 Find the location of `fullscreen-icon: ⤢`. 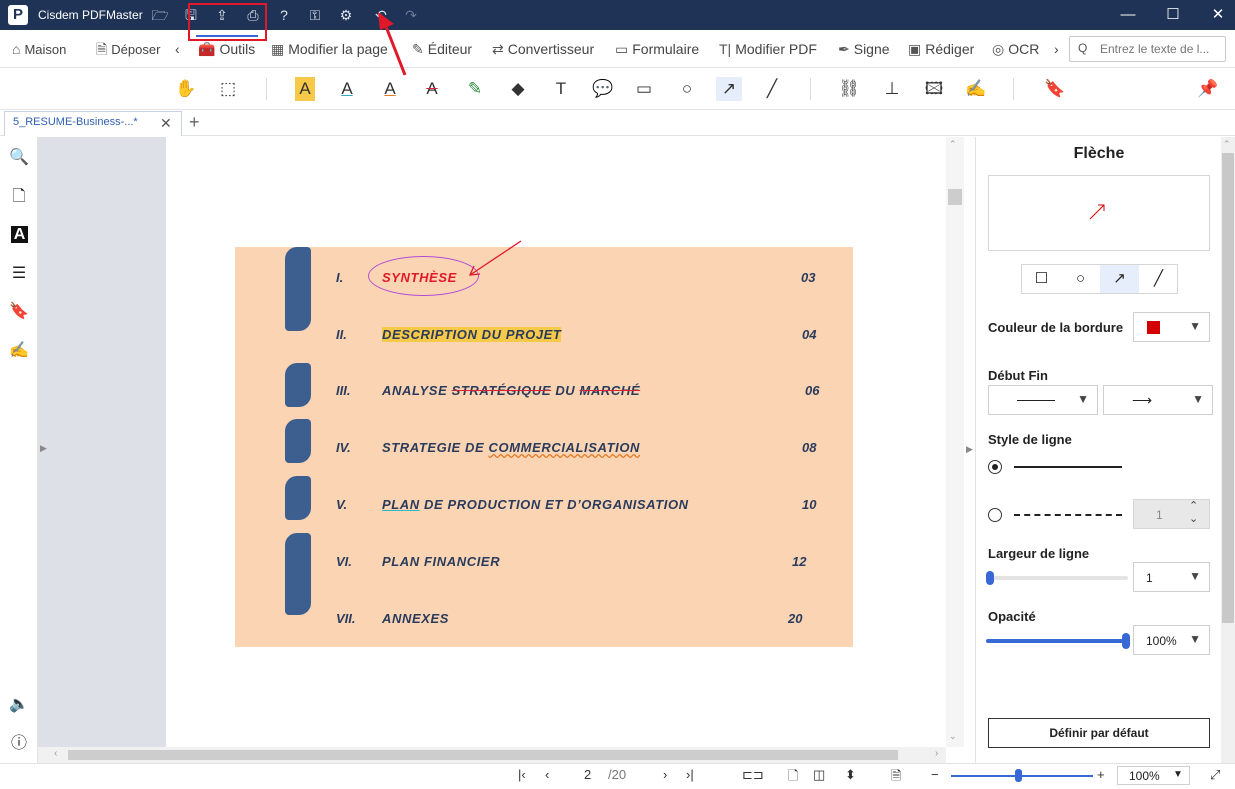

fullscreen-icon: ⤢ is located at coordinates (1215, 775).